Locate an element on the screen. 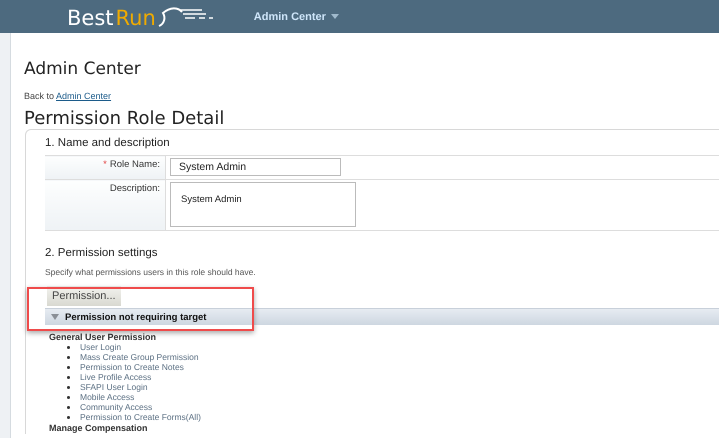  permission-item: Mass Create Group Permission is located at coordinates (139, 357).